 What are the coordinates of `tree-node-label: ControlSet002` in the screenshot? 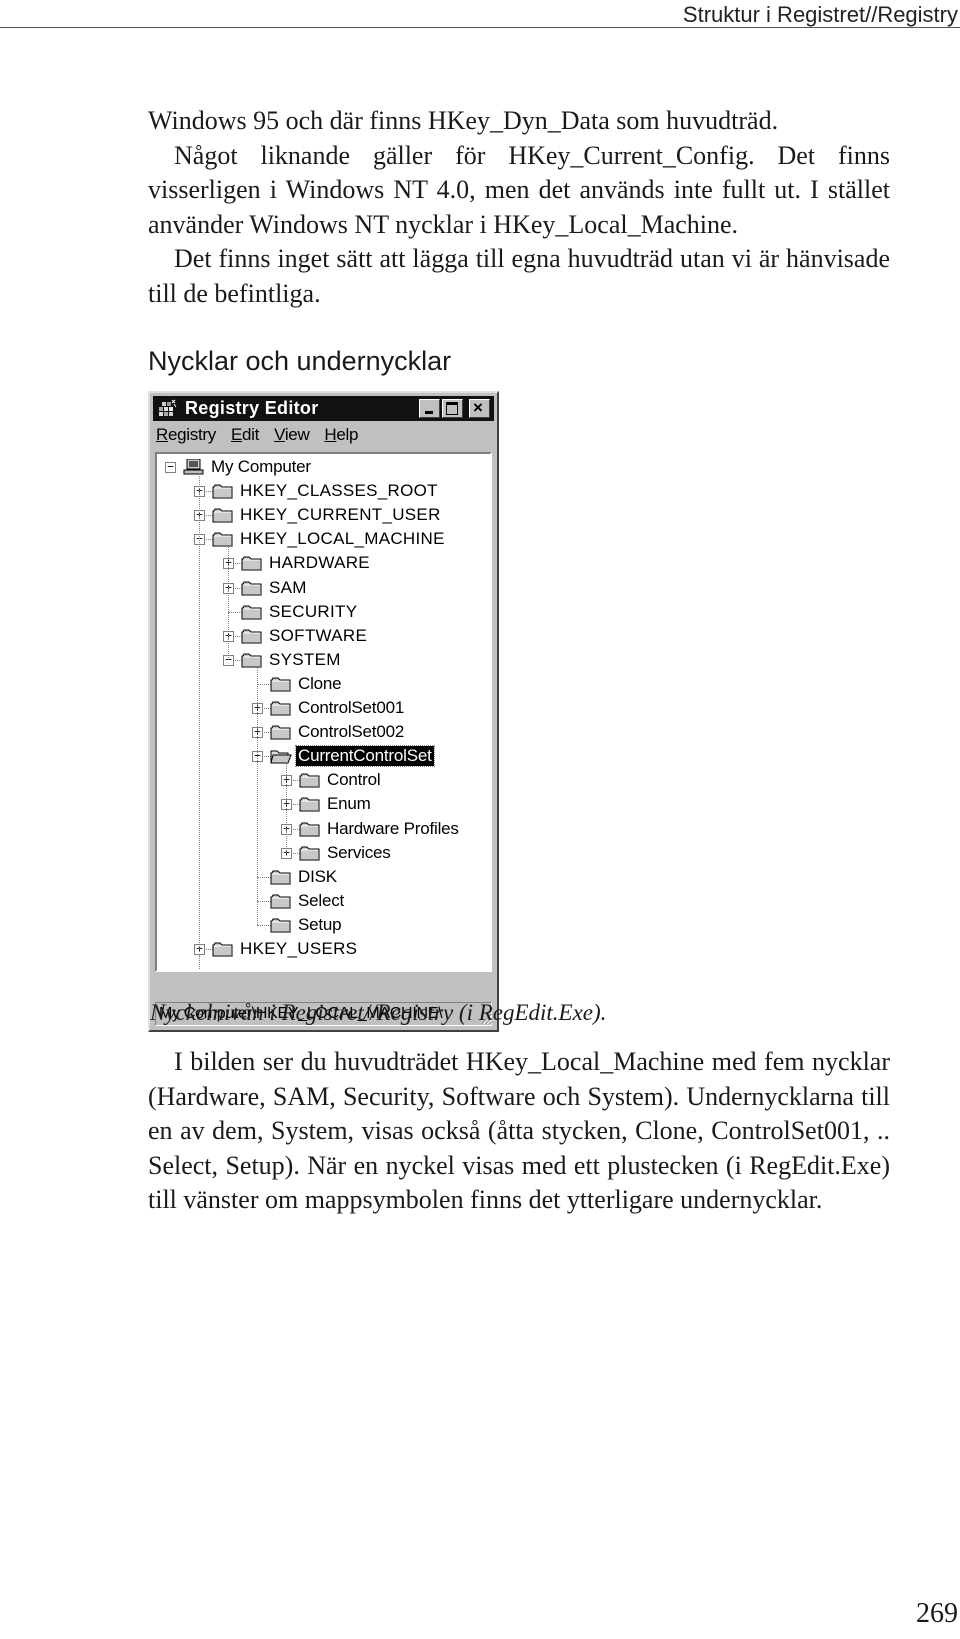 It's located at (351, 732).